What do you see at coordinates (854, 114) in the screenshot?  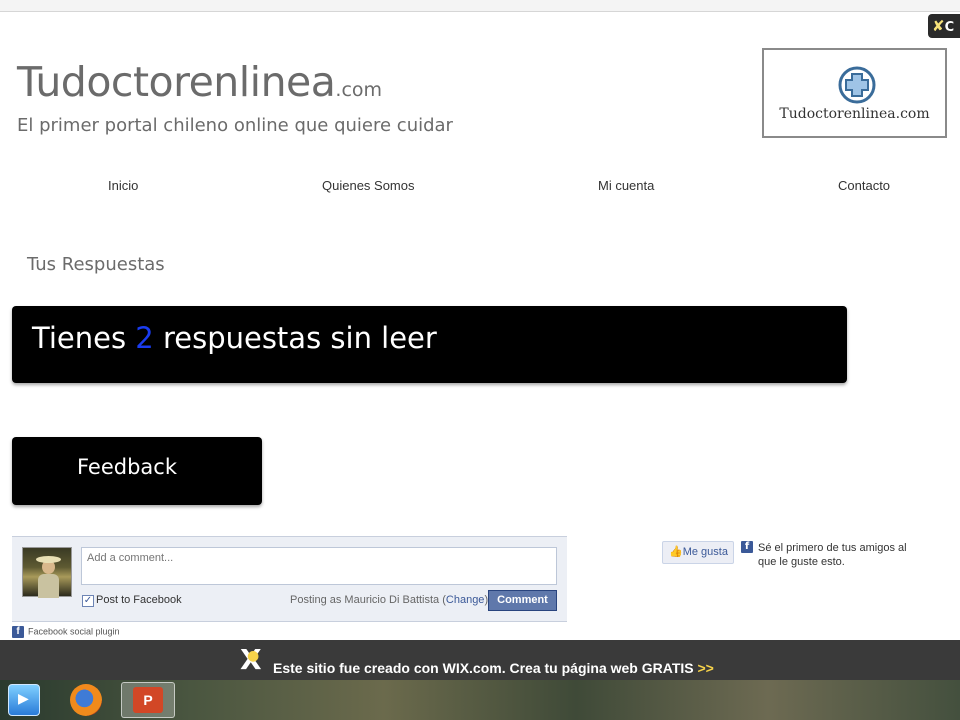 I see `logo-text: Tudoctorenlinea.com` at bounding box center [854, 114].